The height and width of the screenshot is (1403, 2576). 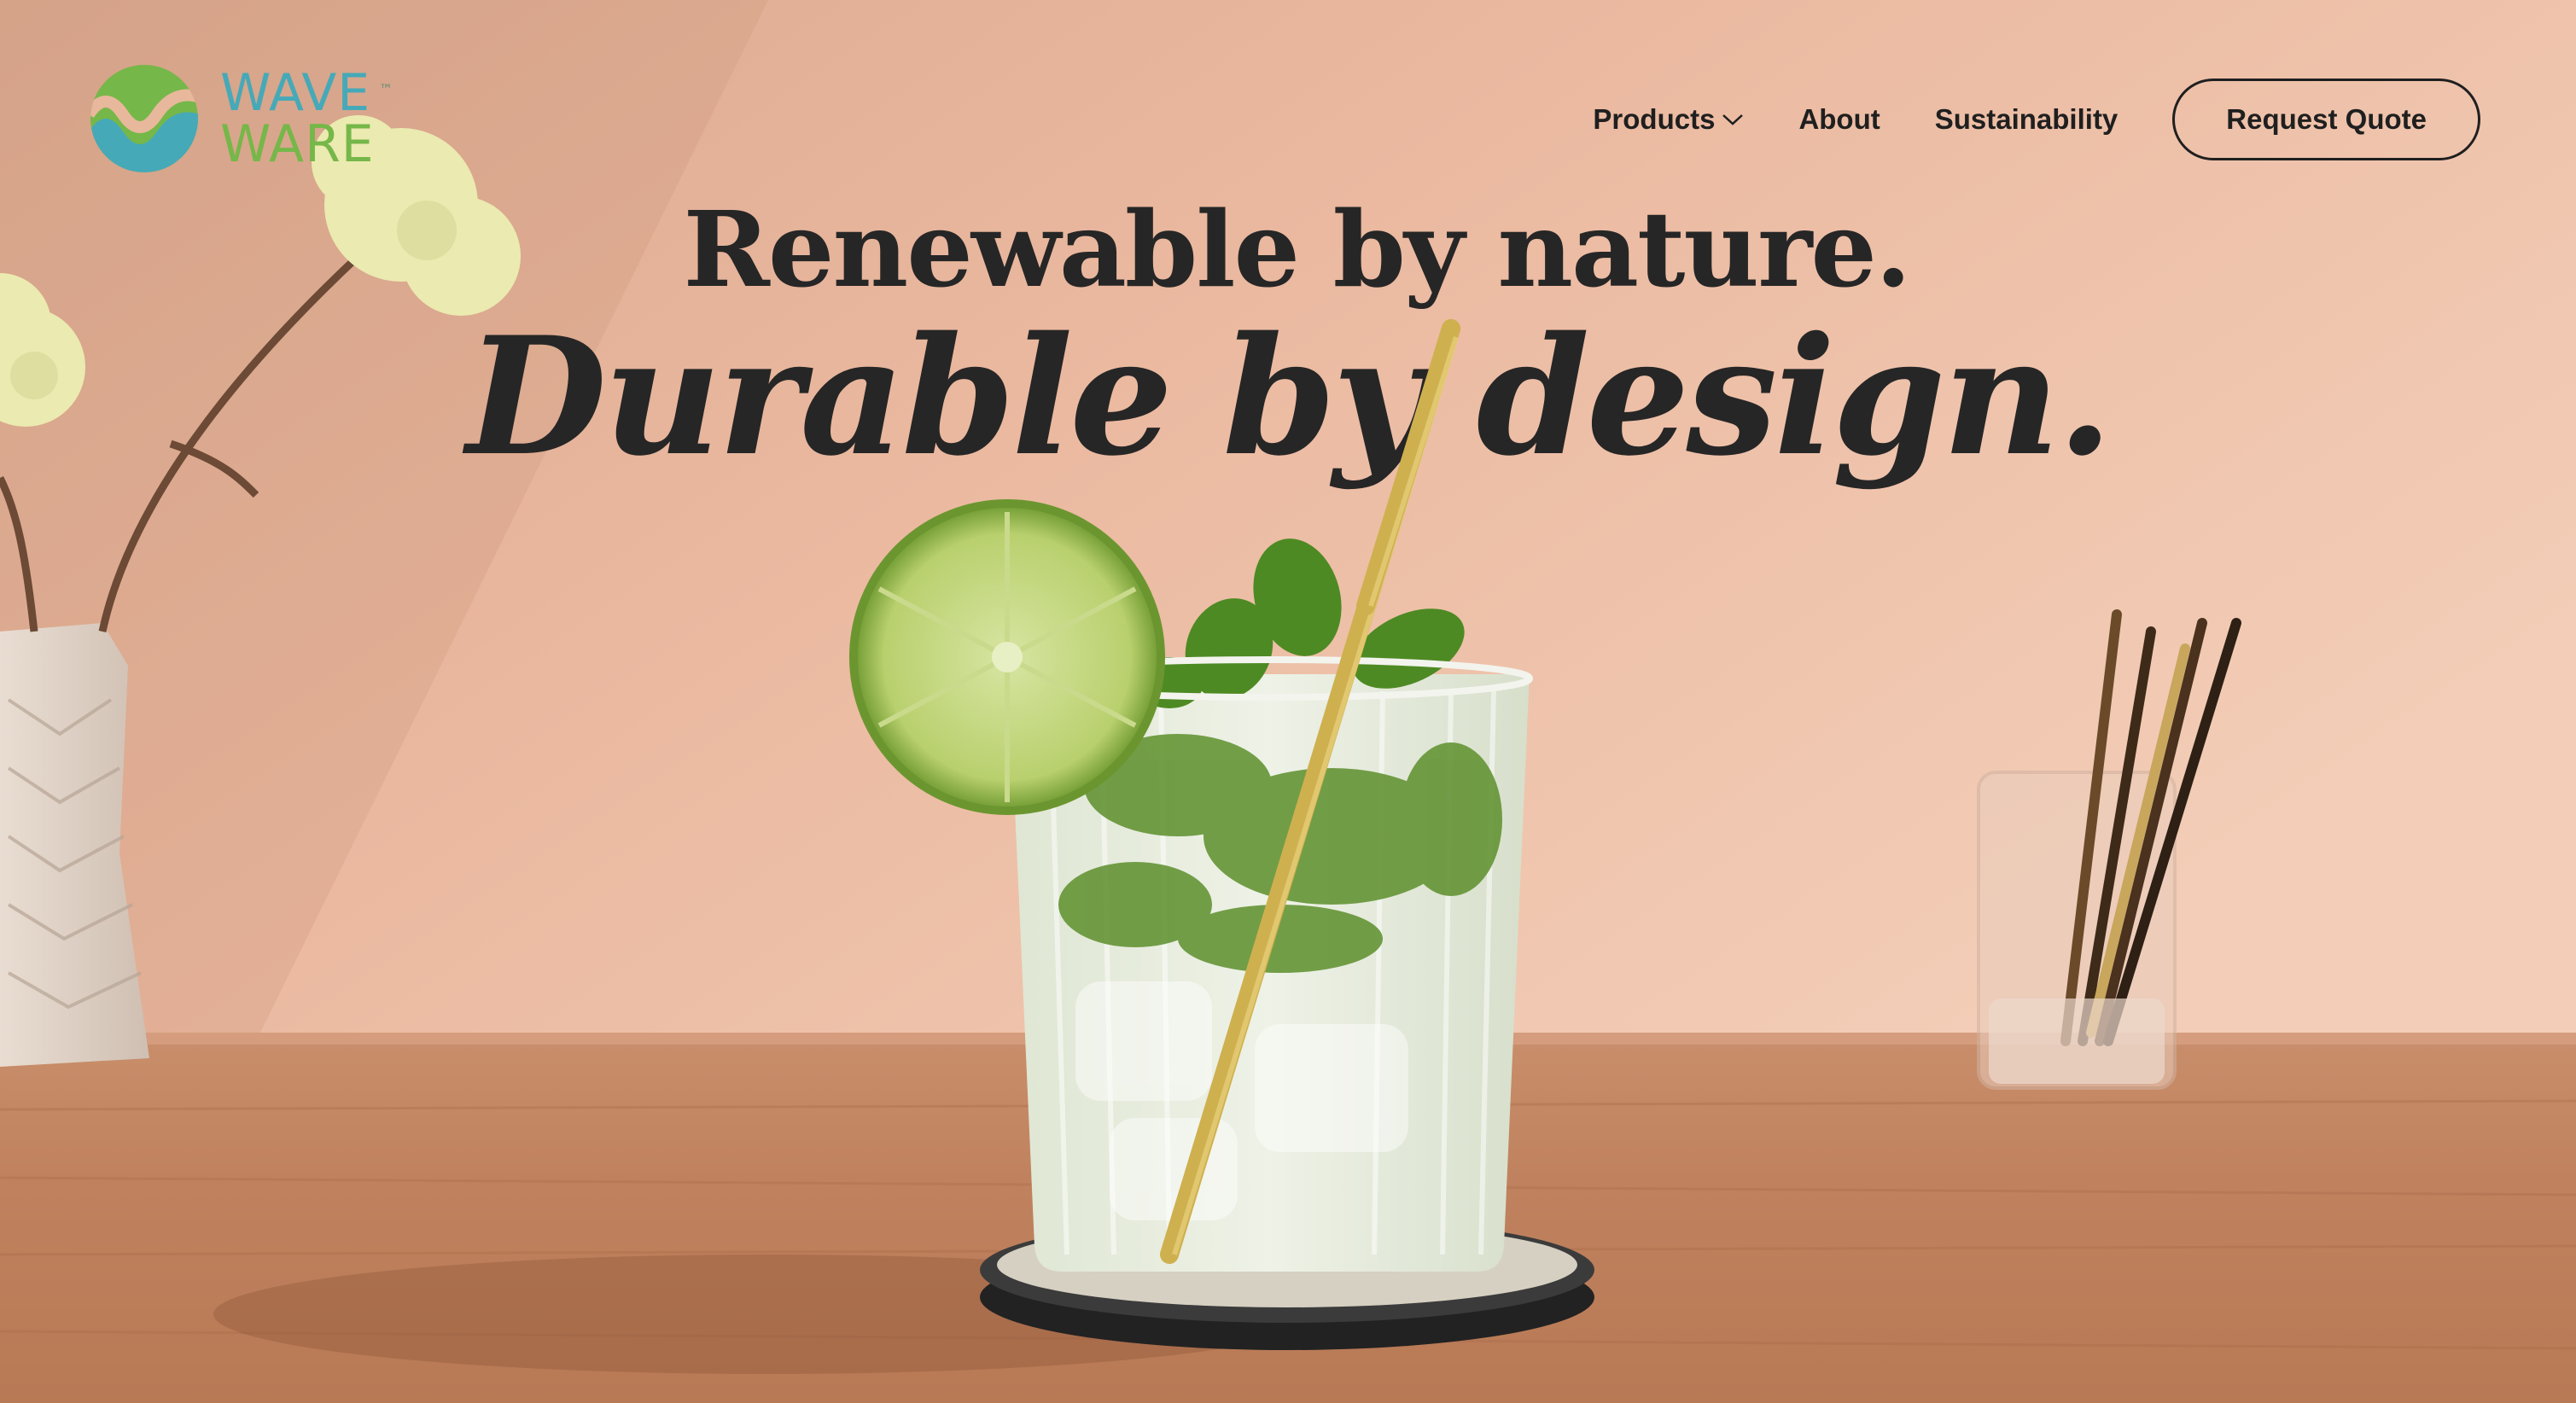 I want to click on wave-logo-icon, so click(x=144, y=119).